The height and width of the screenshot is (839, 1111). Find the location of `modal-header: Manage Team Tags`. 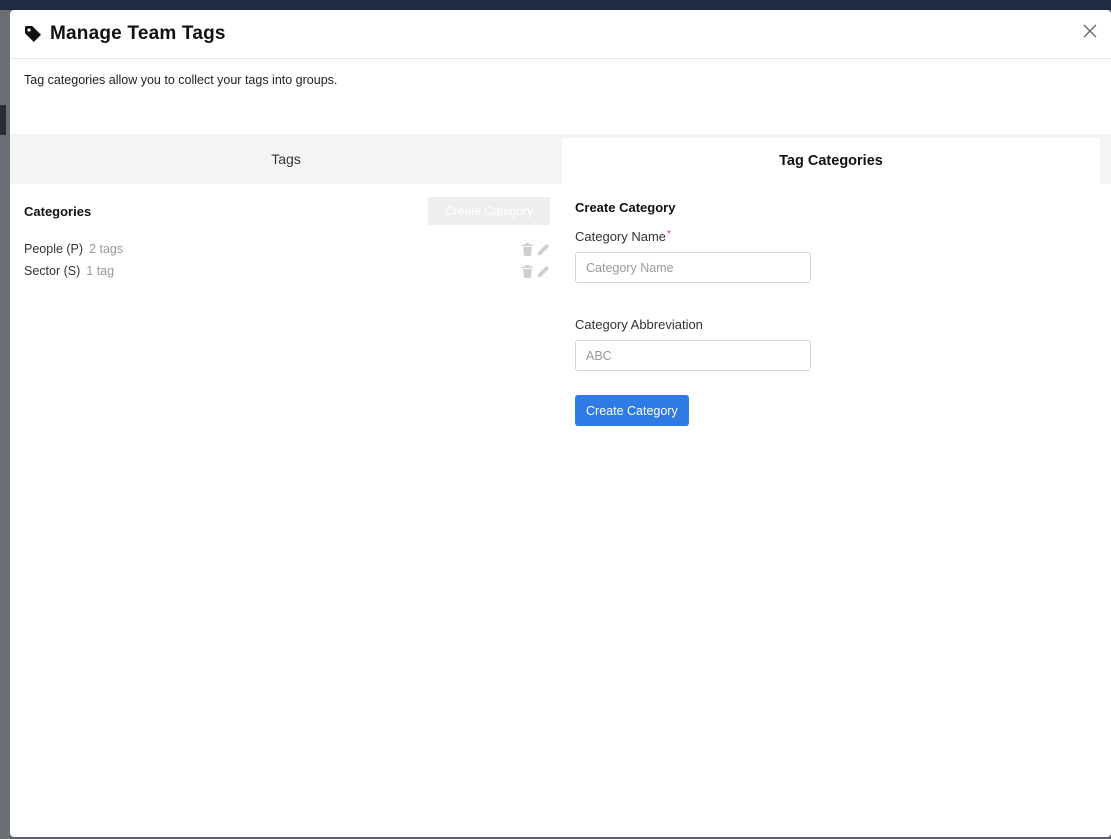

modal-header: Manage Team Tags is located at coordinates (560, 34).